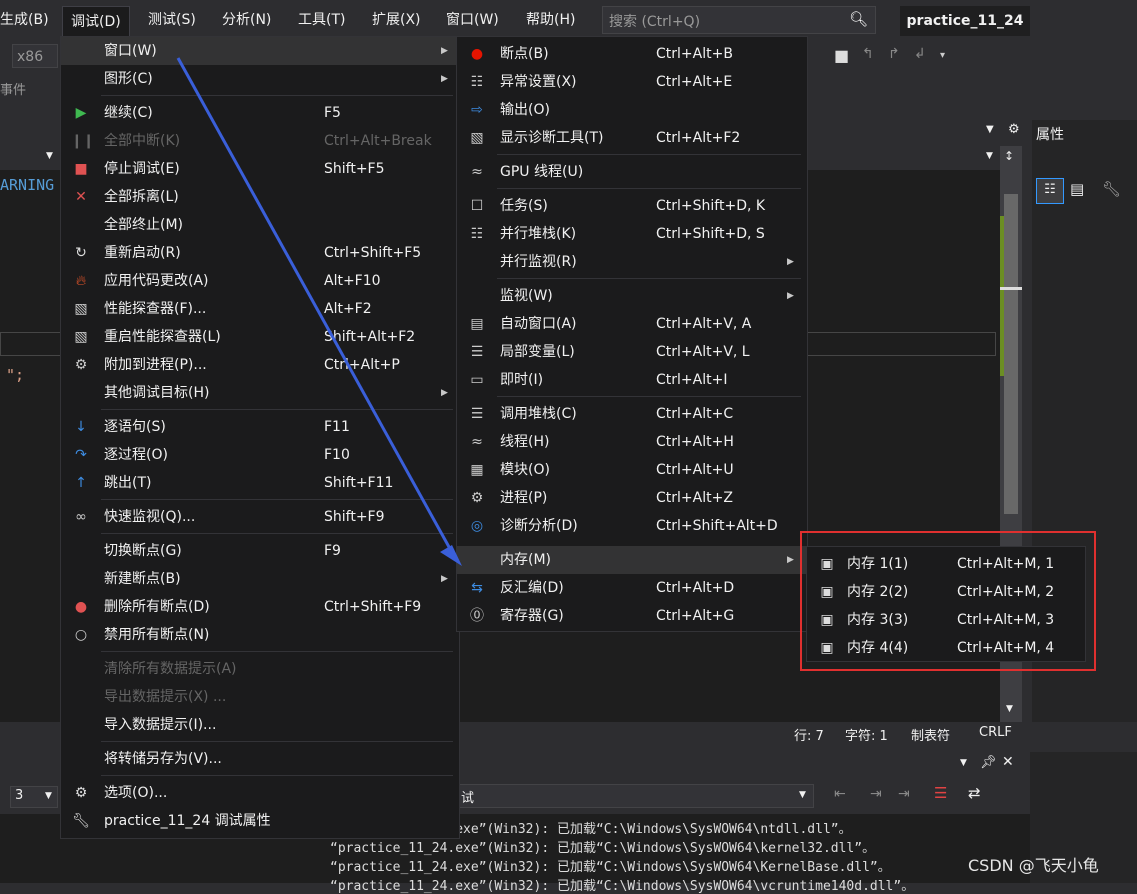  What do you see at coordinates (1033, 865) in the screenshot?
I see `watermark: CSDN @飞天小龟` at bounding box center [1033, 865].